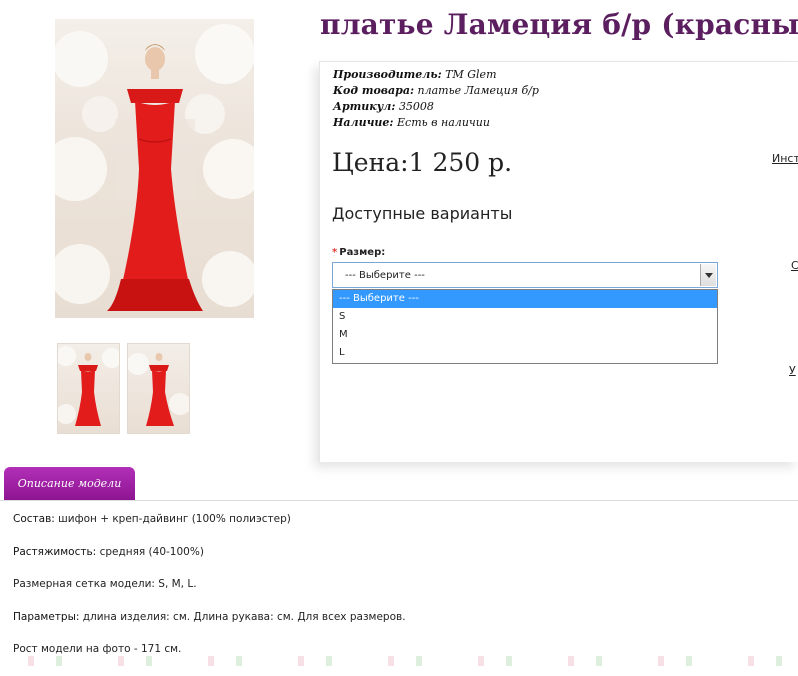 This screenshot has height=676, width=798. What do you see at coordinates (105, 584) in the screenshot?
I see `sizes-line: Размерная сетка модели: S, M, L.` at bounding box center [105, 584].